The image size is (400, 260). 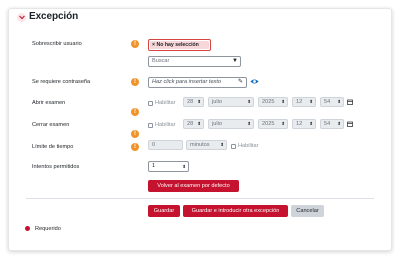 What do you see at coordinates (299, 124) in the screenshot?
I see `close-hour-value: 12` at bounding box center [299, 124].